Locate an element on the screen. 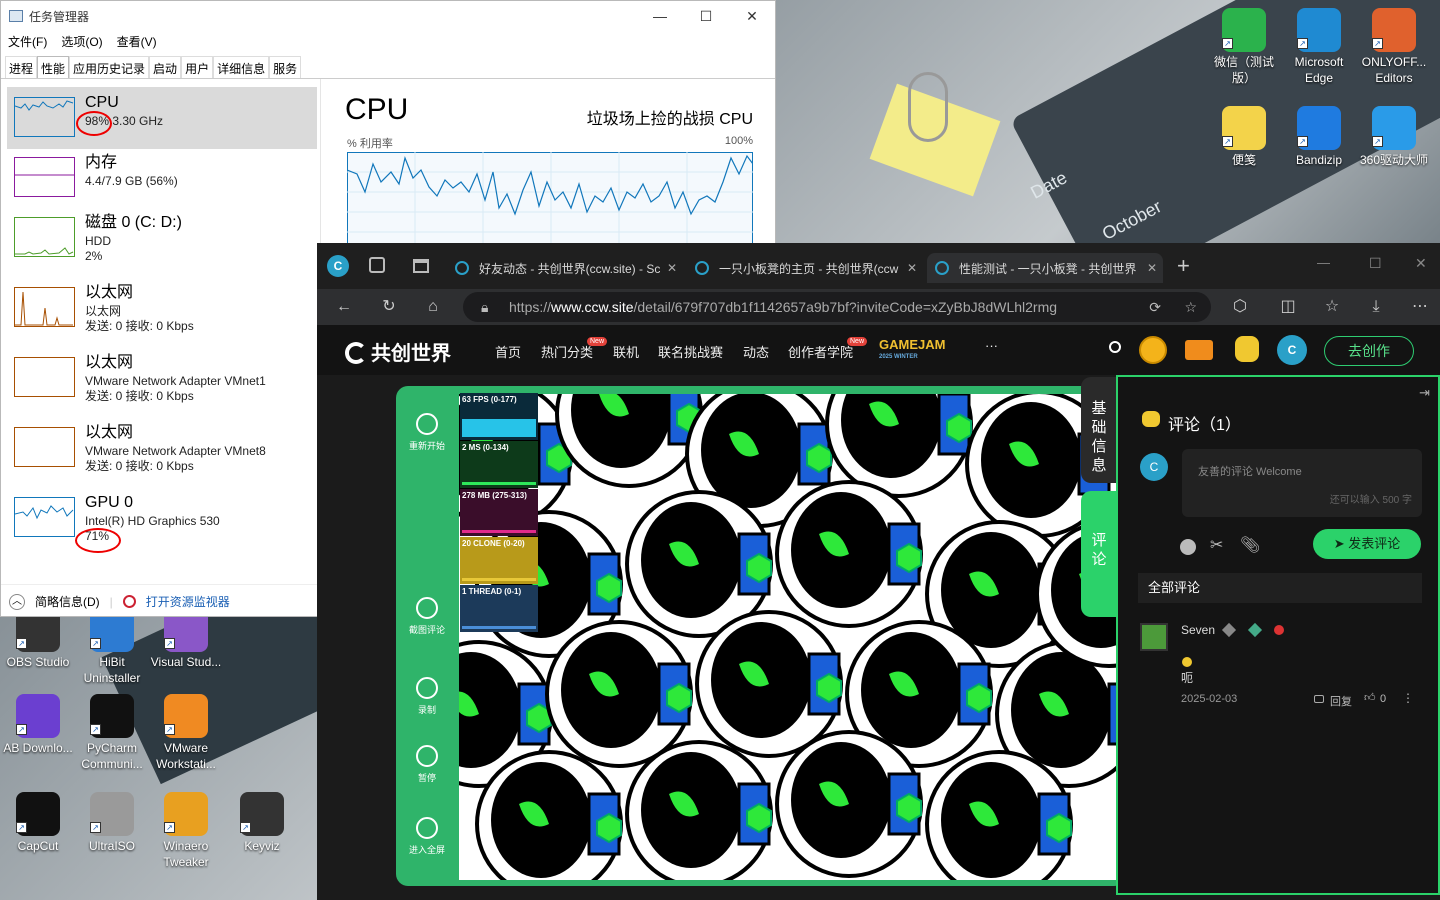  player-button: 录制 is located at coordinates (427, 696).